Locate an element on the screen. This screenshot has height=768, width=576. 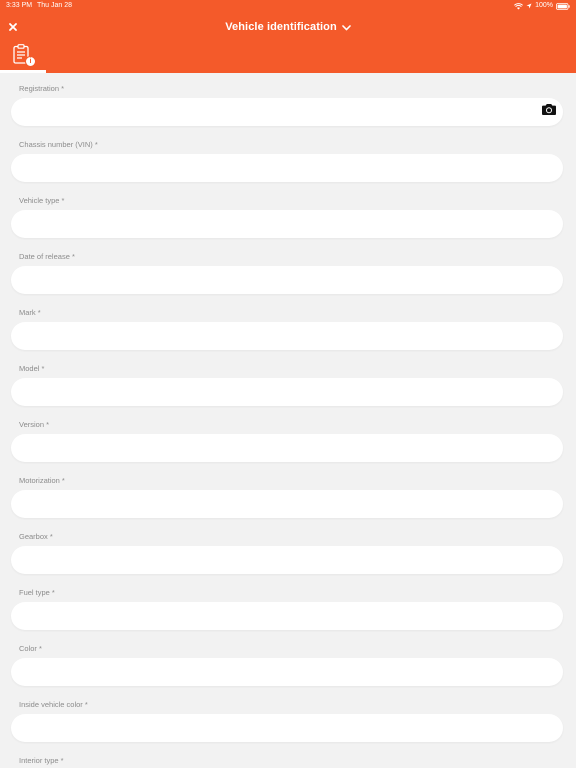
field-model: Model * is located at coordinates (288, 381).